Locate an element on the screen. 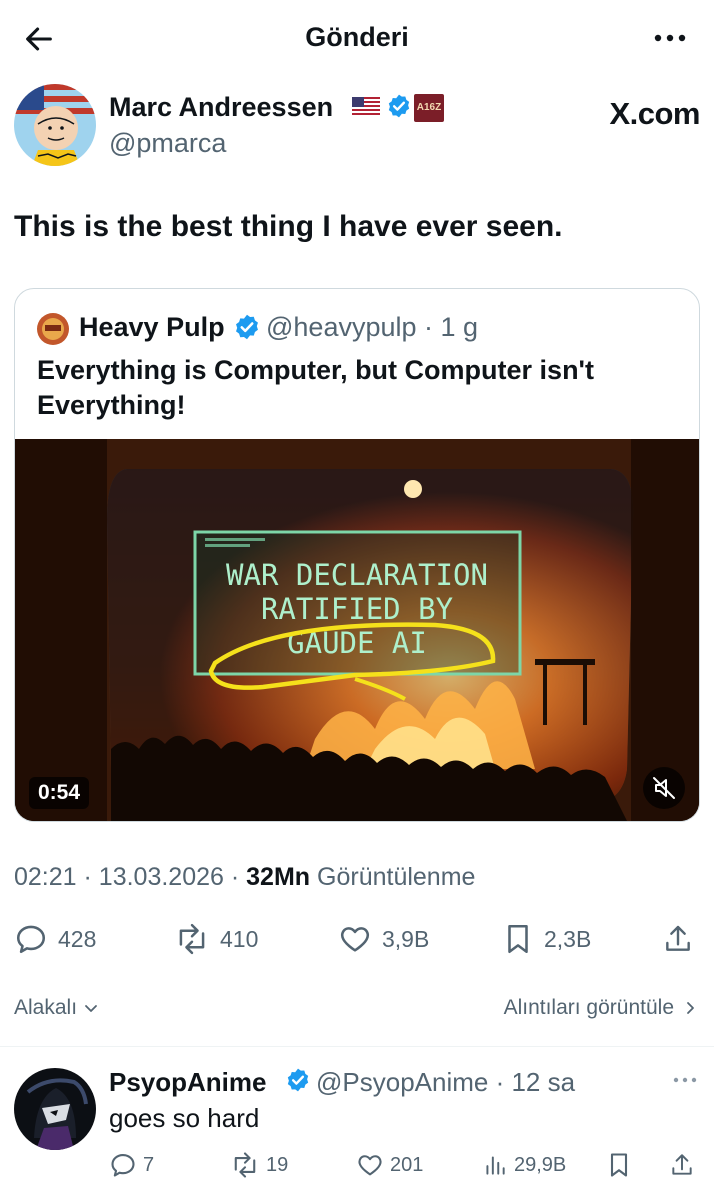  sort-relevance-dropdown: Alakalı is located at coordinates (57, 1008).